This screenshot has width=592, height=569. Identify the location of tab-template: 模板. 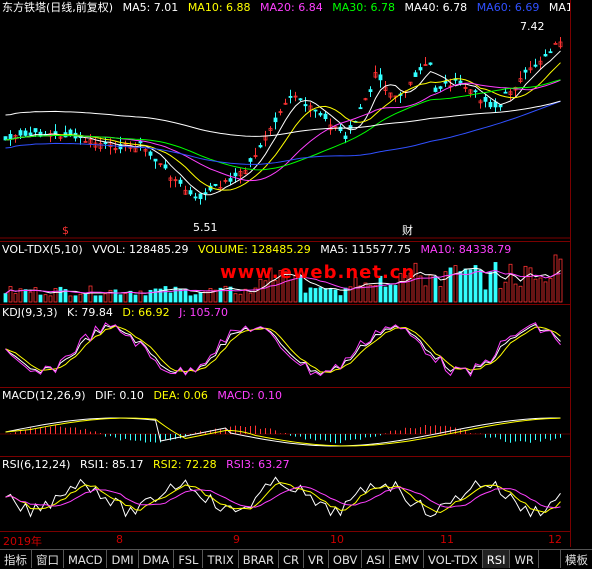
(576, 559).